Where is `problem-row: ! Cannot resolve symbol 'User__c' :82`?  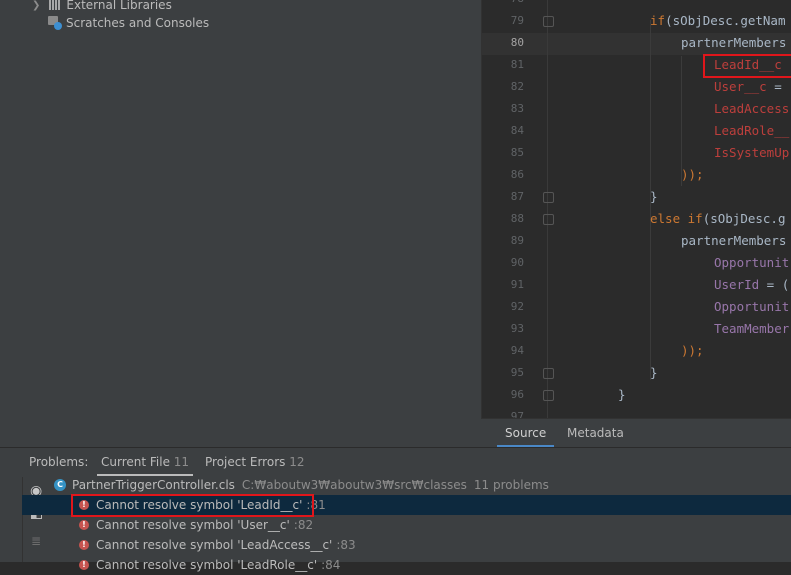
problem-row: ! Cannot resolve symbol 'User__c' :82 is located at coordinates (406, 525).